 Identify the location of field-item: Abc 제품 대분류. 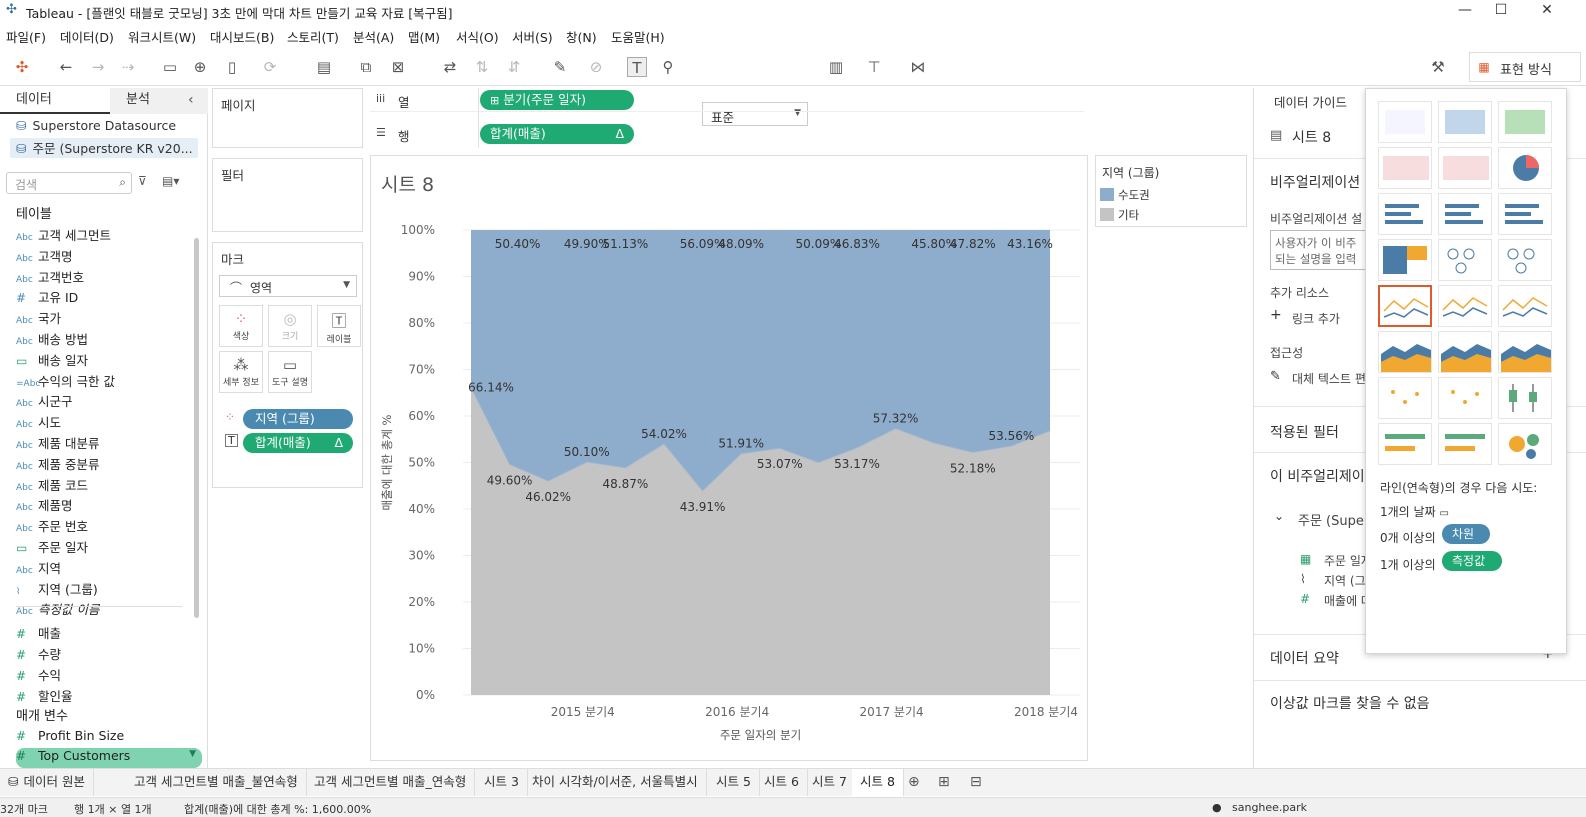
(57, 442).